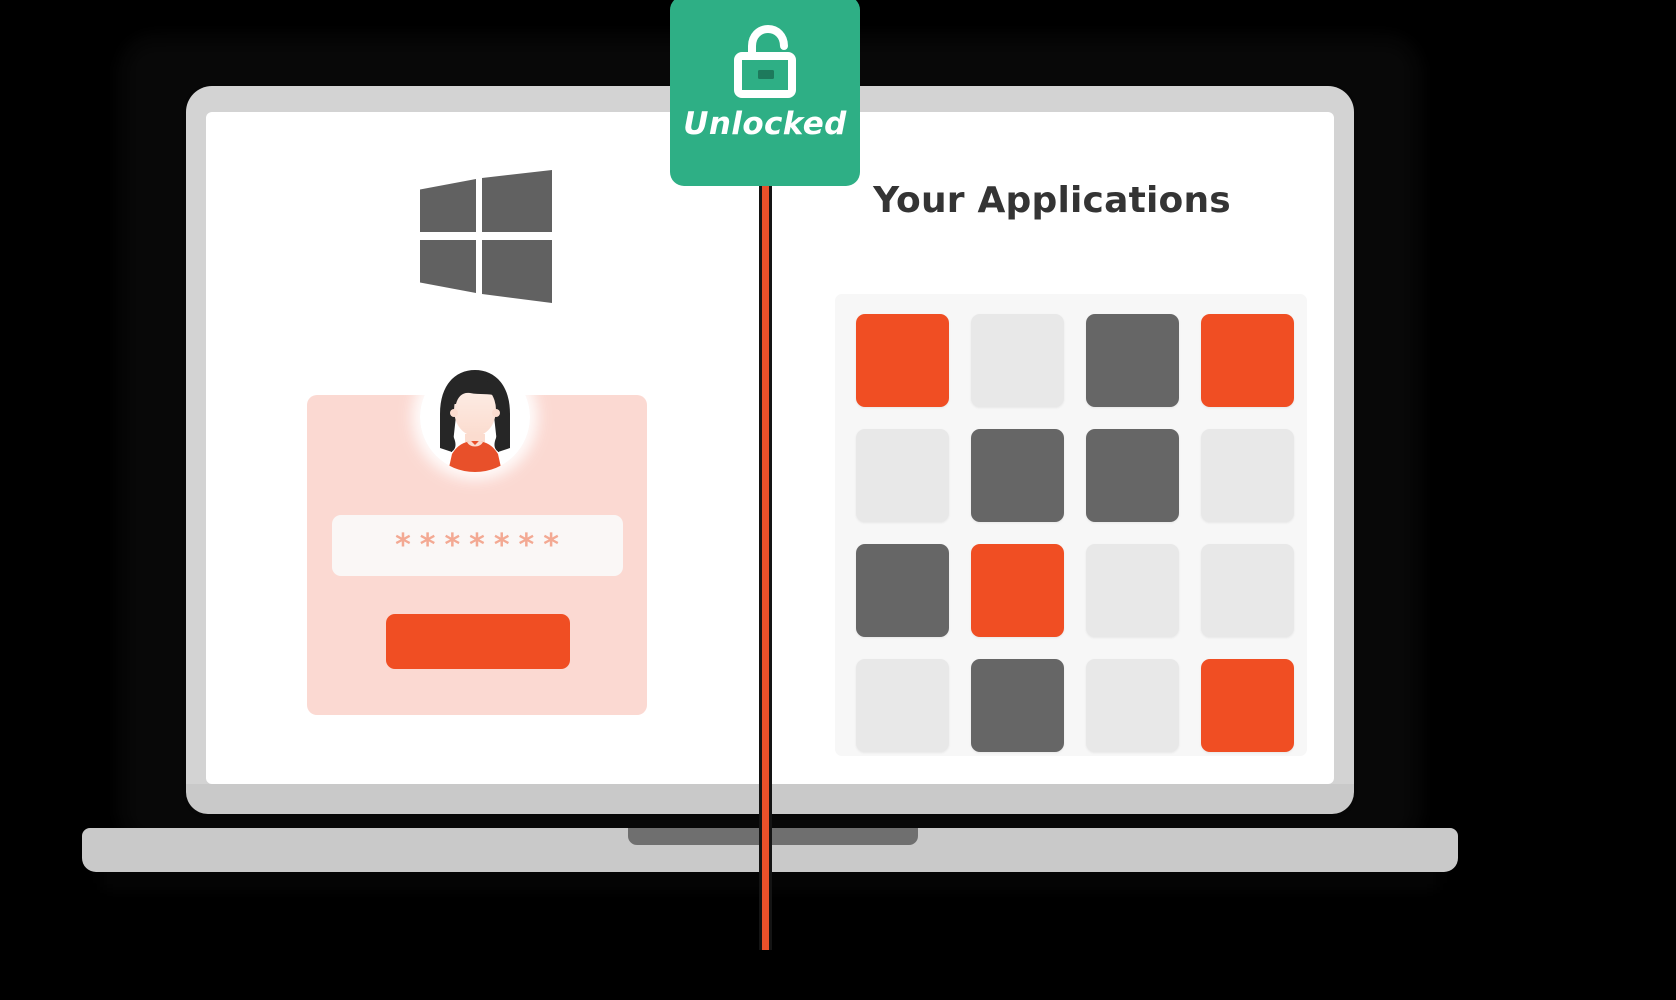  Describe the element at coordinates (773, 836) in the screenshot. I see `laptop-trackpad-notch` at that location.